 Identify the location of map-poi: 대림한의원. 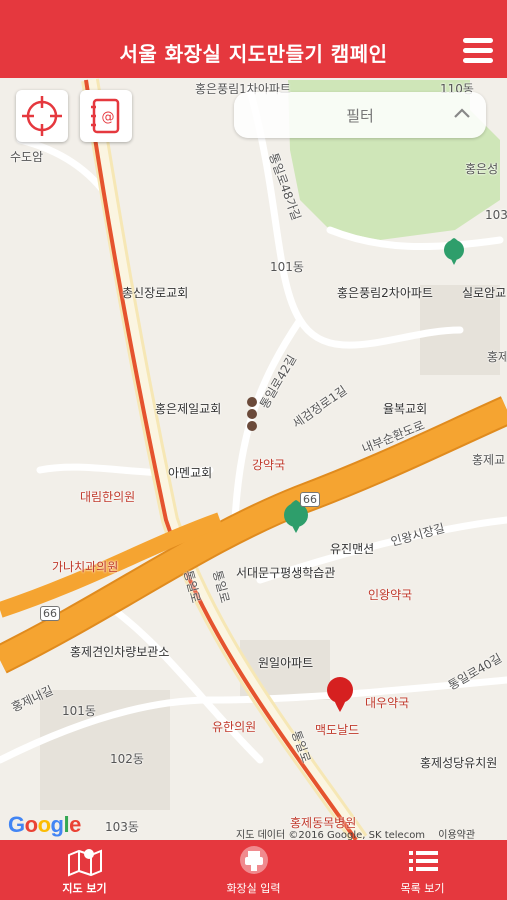
(108, 497).